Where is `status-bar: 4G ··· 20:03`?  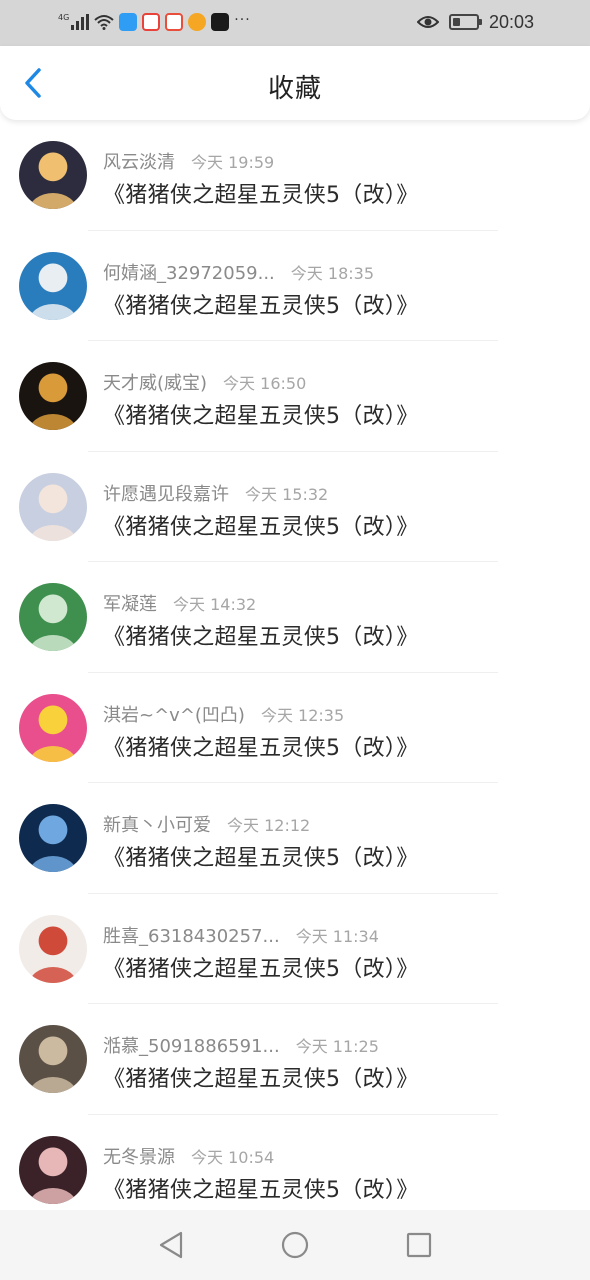 status-bar: 4G ··· 20:03 is located at coordinates (295, 23).